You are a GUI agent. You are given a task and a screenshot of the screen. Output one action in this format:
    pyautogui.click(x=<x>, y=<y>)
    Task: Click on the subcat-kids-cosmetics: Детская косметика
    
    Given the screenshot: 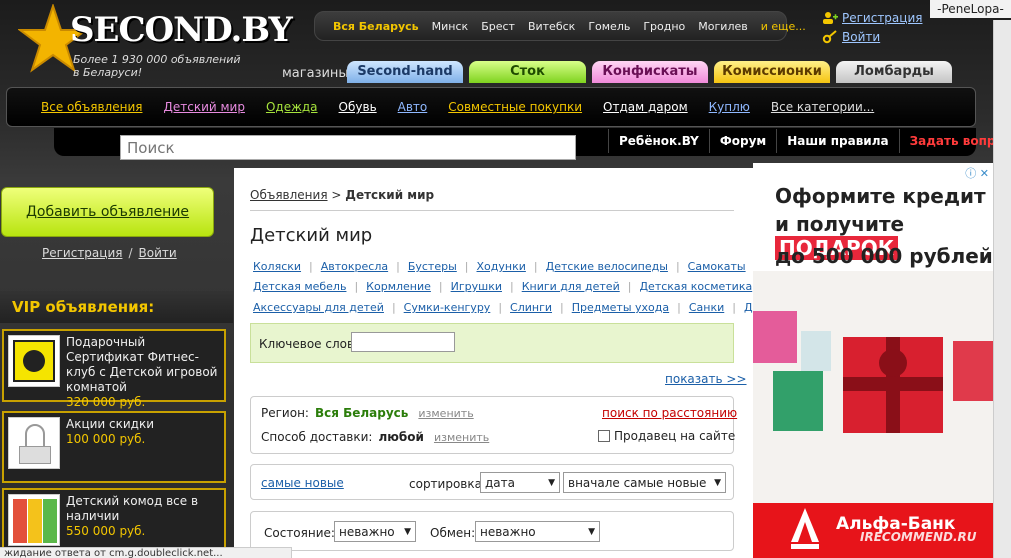 What is the action you would take?
    pyautogui.click(x=695, y=286)
    